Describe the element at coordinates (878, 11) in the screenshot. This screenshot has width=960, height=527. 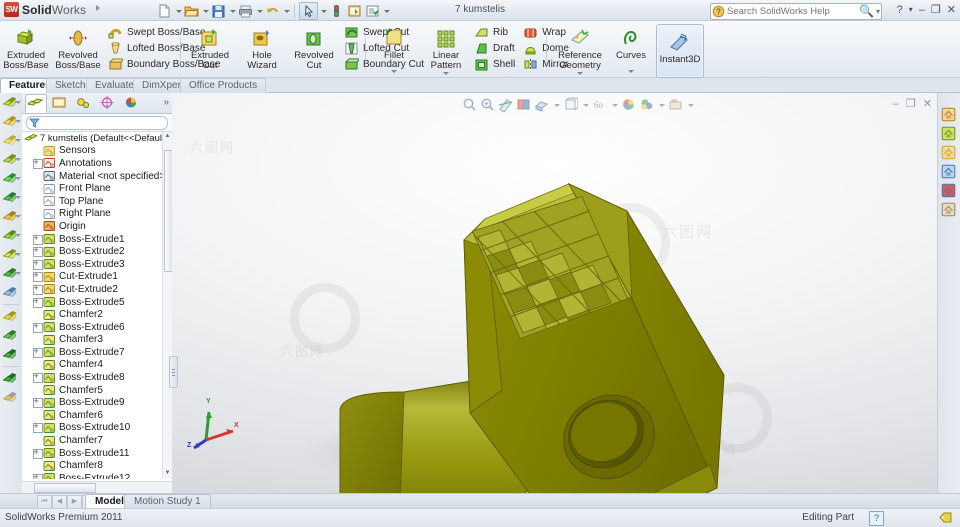
I see `search-dropdown-icon: ▾` at that location.